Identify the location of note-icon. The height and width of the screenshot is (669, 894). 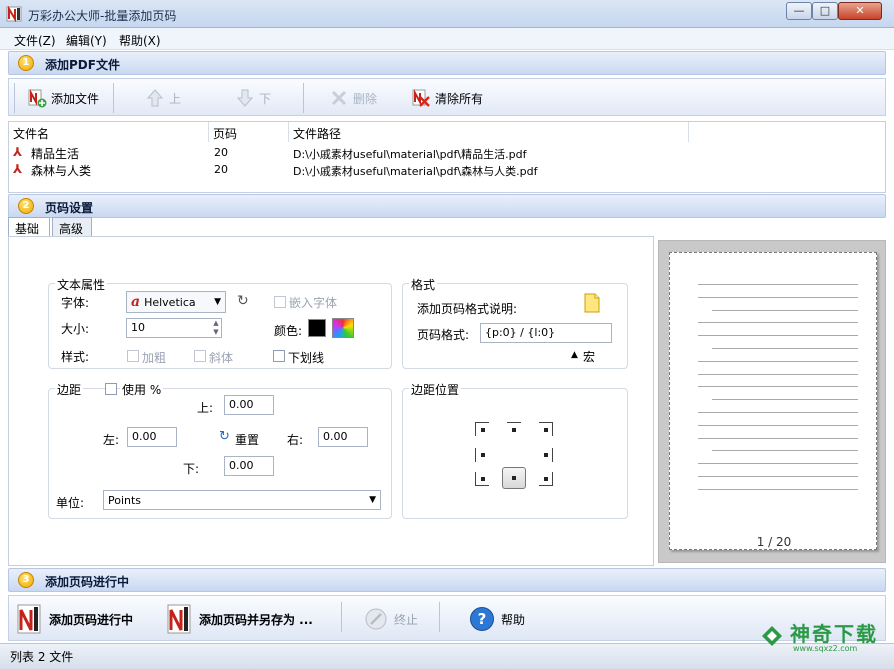
(592, 303).